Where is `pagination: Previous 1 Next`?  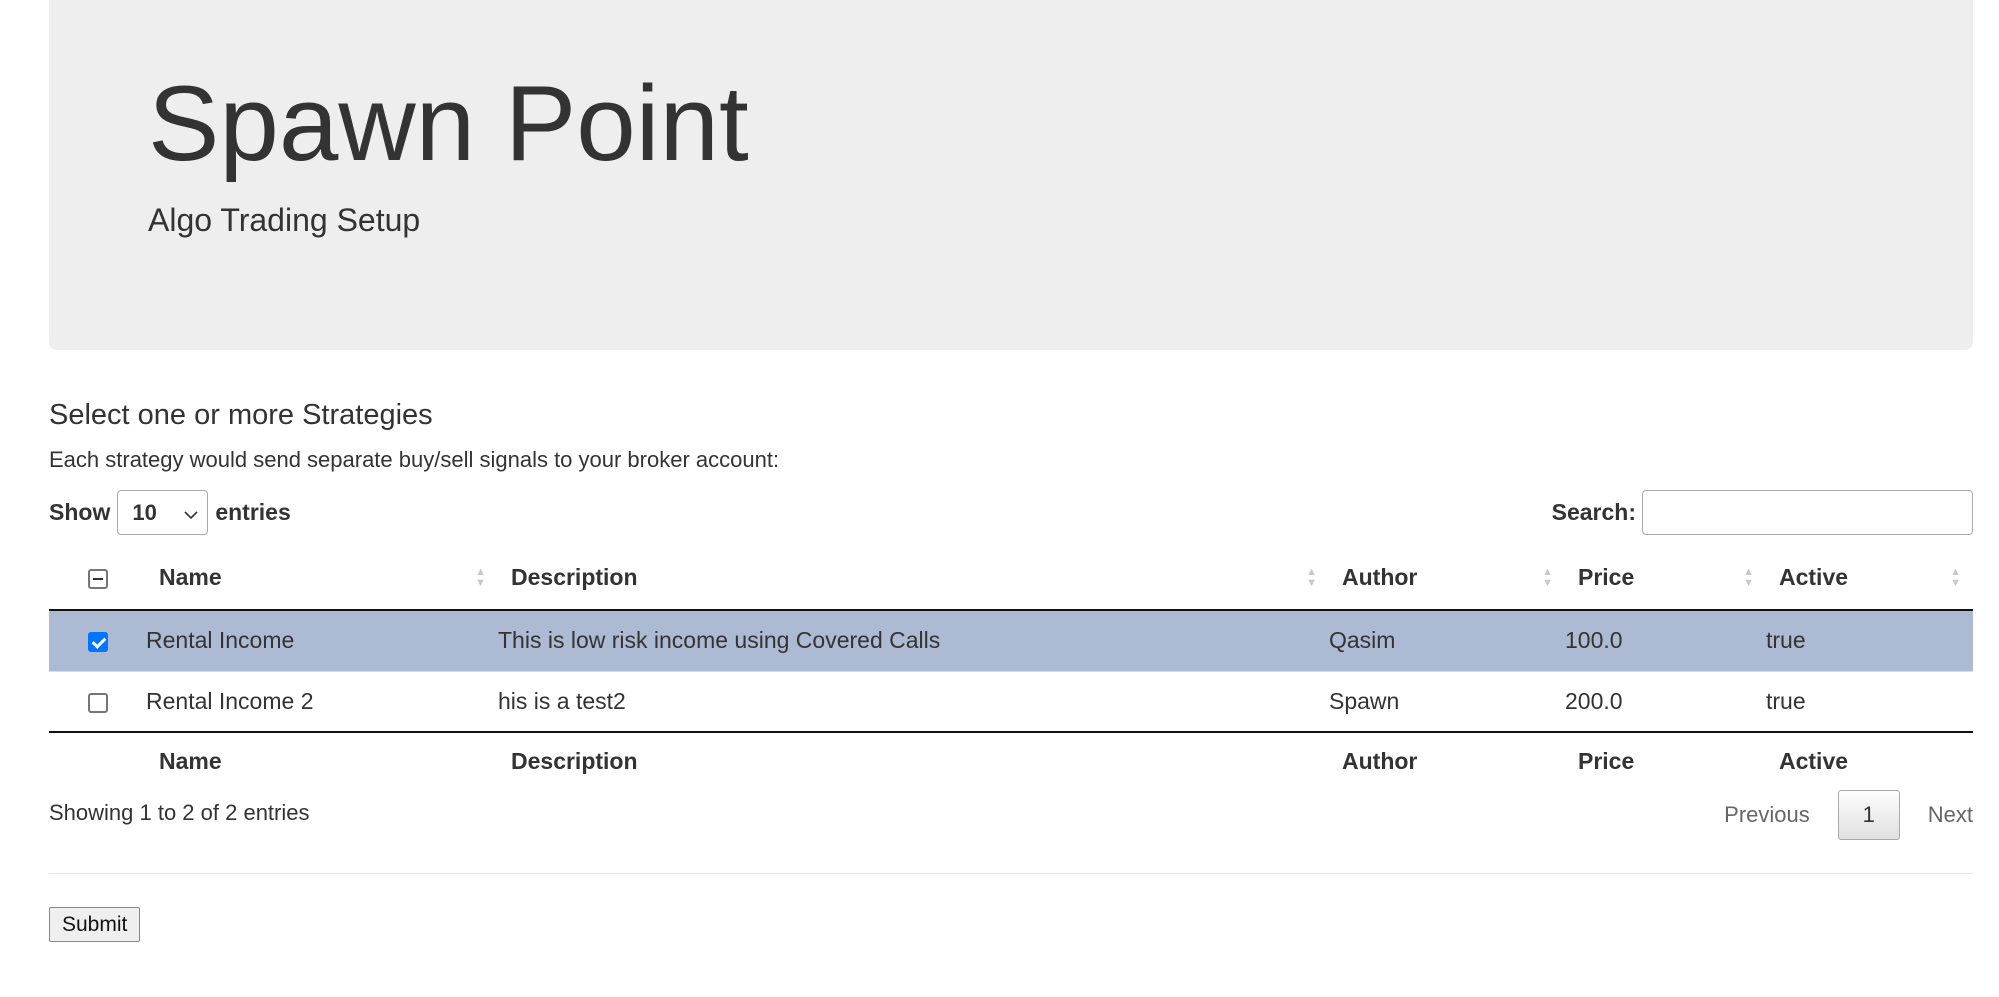 pagination: Previous 1 Next is located at coordinates (1834, 815).